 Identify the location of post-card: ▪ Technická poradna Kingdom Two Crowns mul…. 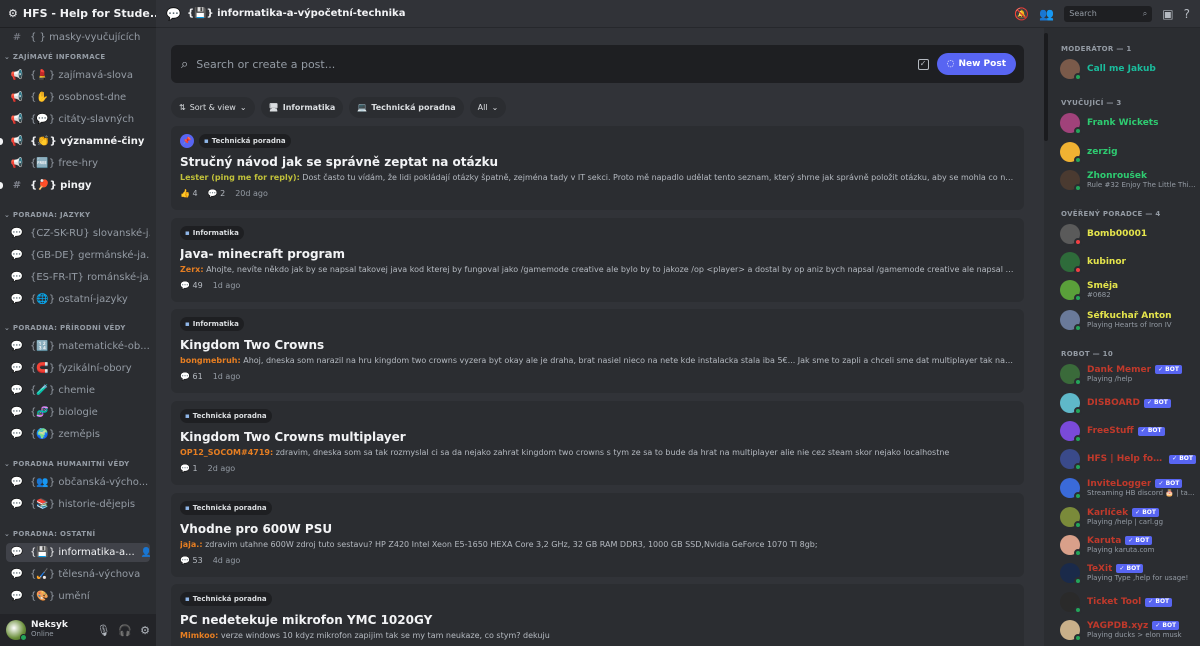
(597, 443).